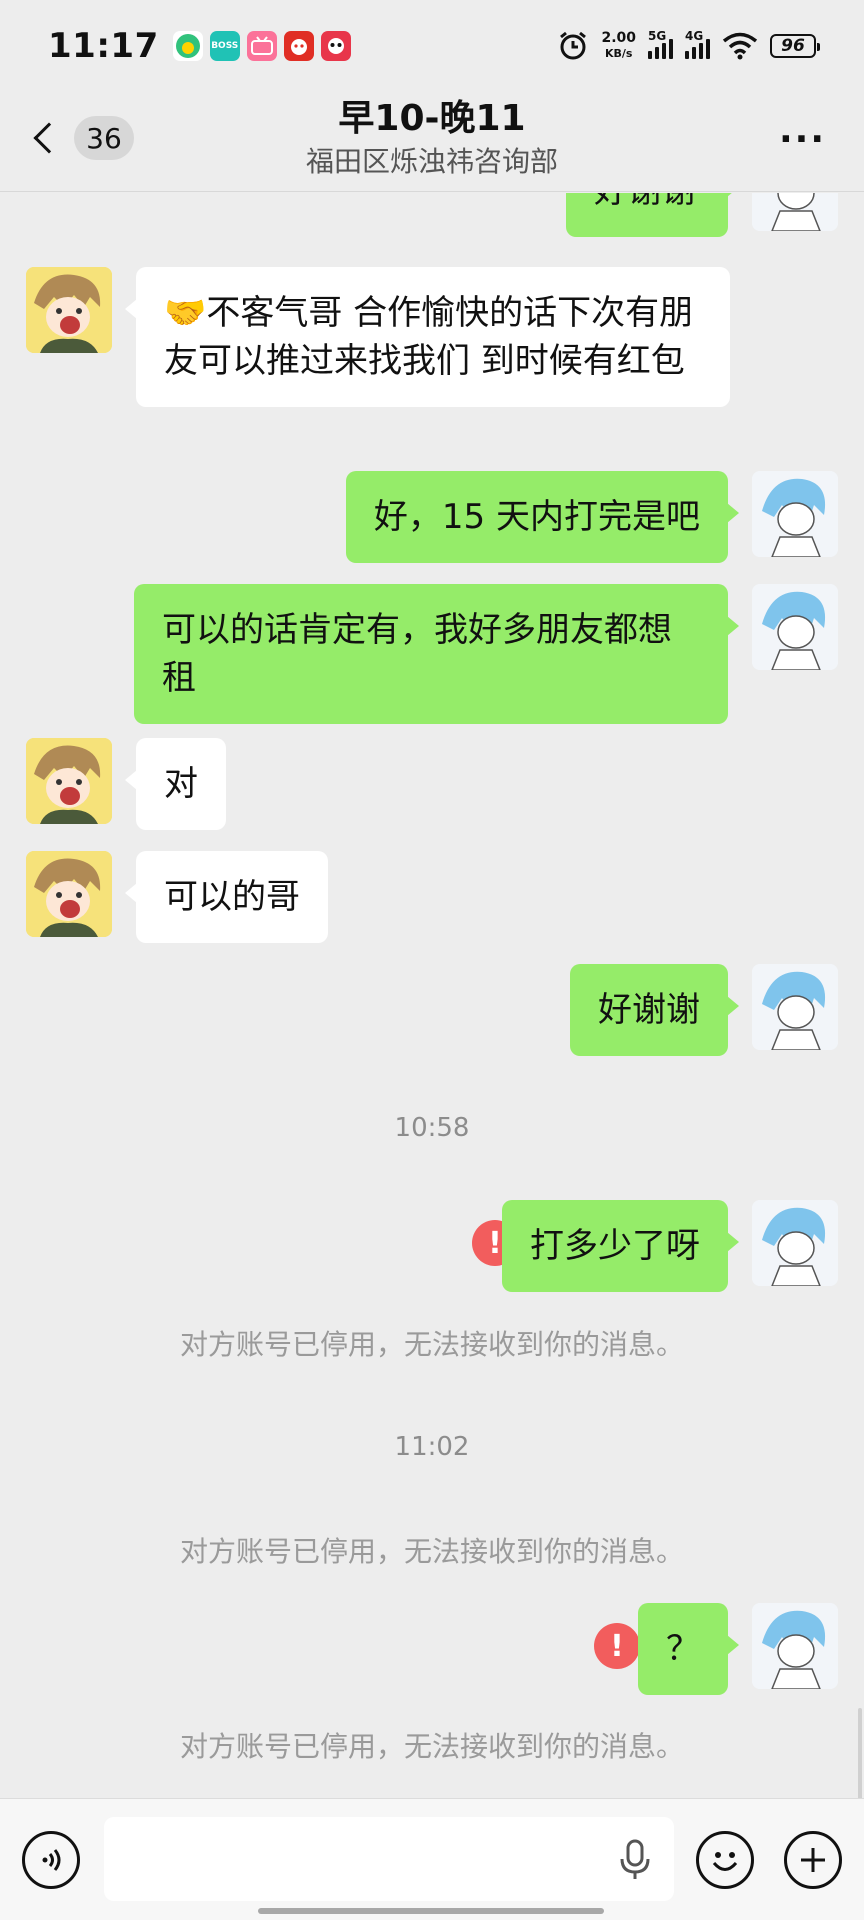 Image resolution: width=864 pixels, height=1920 pixels. What do you see at coordinates (427, 337) in the screenshot?
I see `message-bubble-contact: 🤝不客气哥 合作愉快的话下次有朋友可以推过来找我们 到时候有红包` at bounding box center [427, 337].